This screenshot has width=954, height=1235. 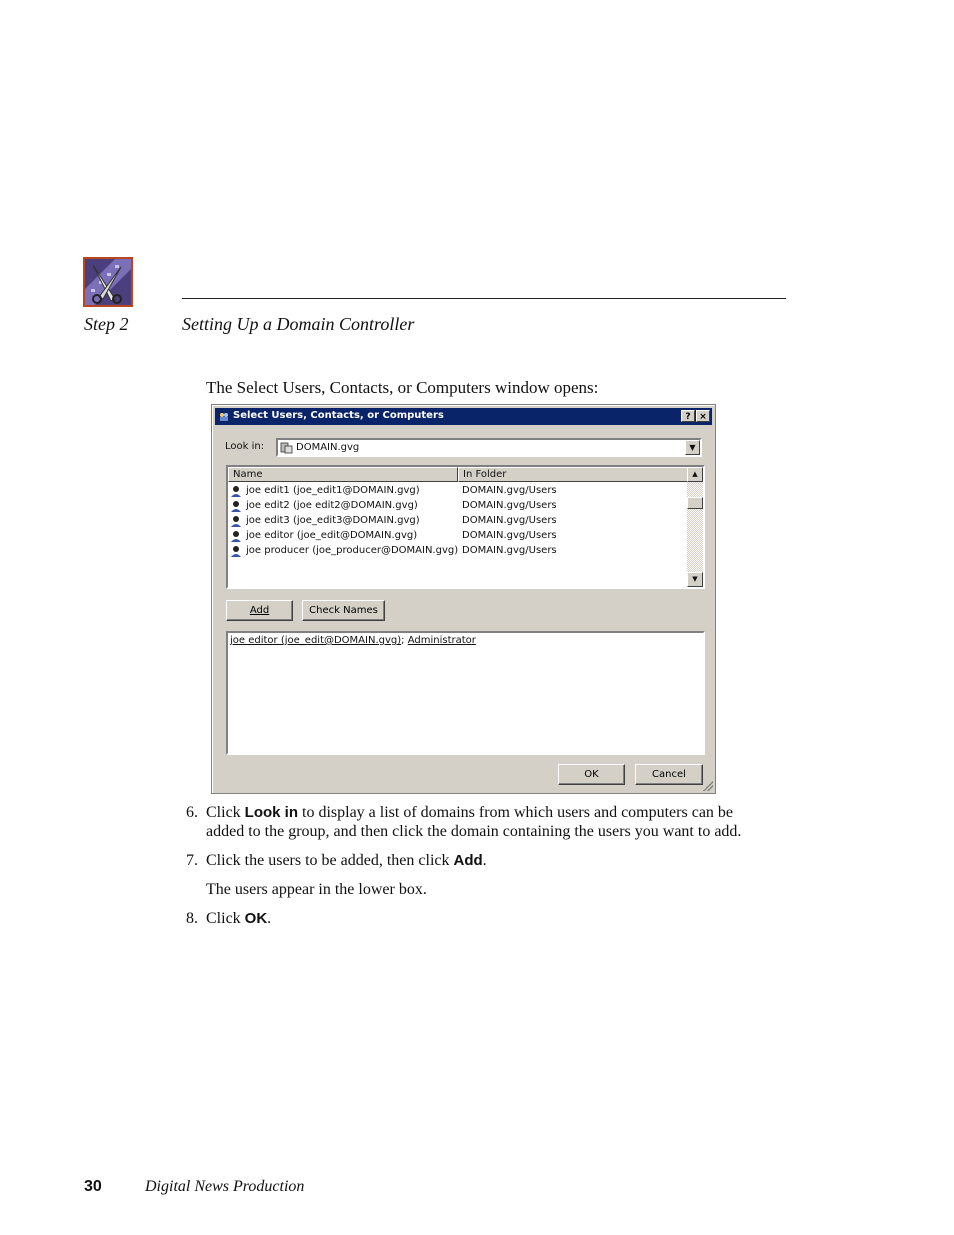 What do you see at coordinates (93, 1186) in the screenshot?
I see `page-number: 30` at bounding box center [93, 1186].